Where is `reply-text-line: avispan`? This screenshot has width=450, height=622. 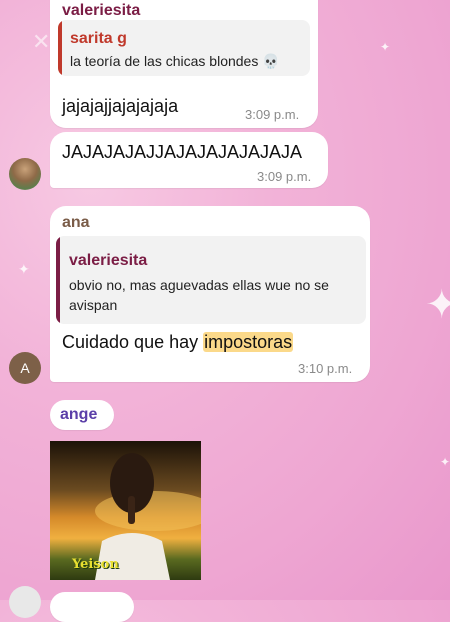 reply-text-line: avispan is located at coordinates (93, 305).